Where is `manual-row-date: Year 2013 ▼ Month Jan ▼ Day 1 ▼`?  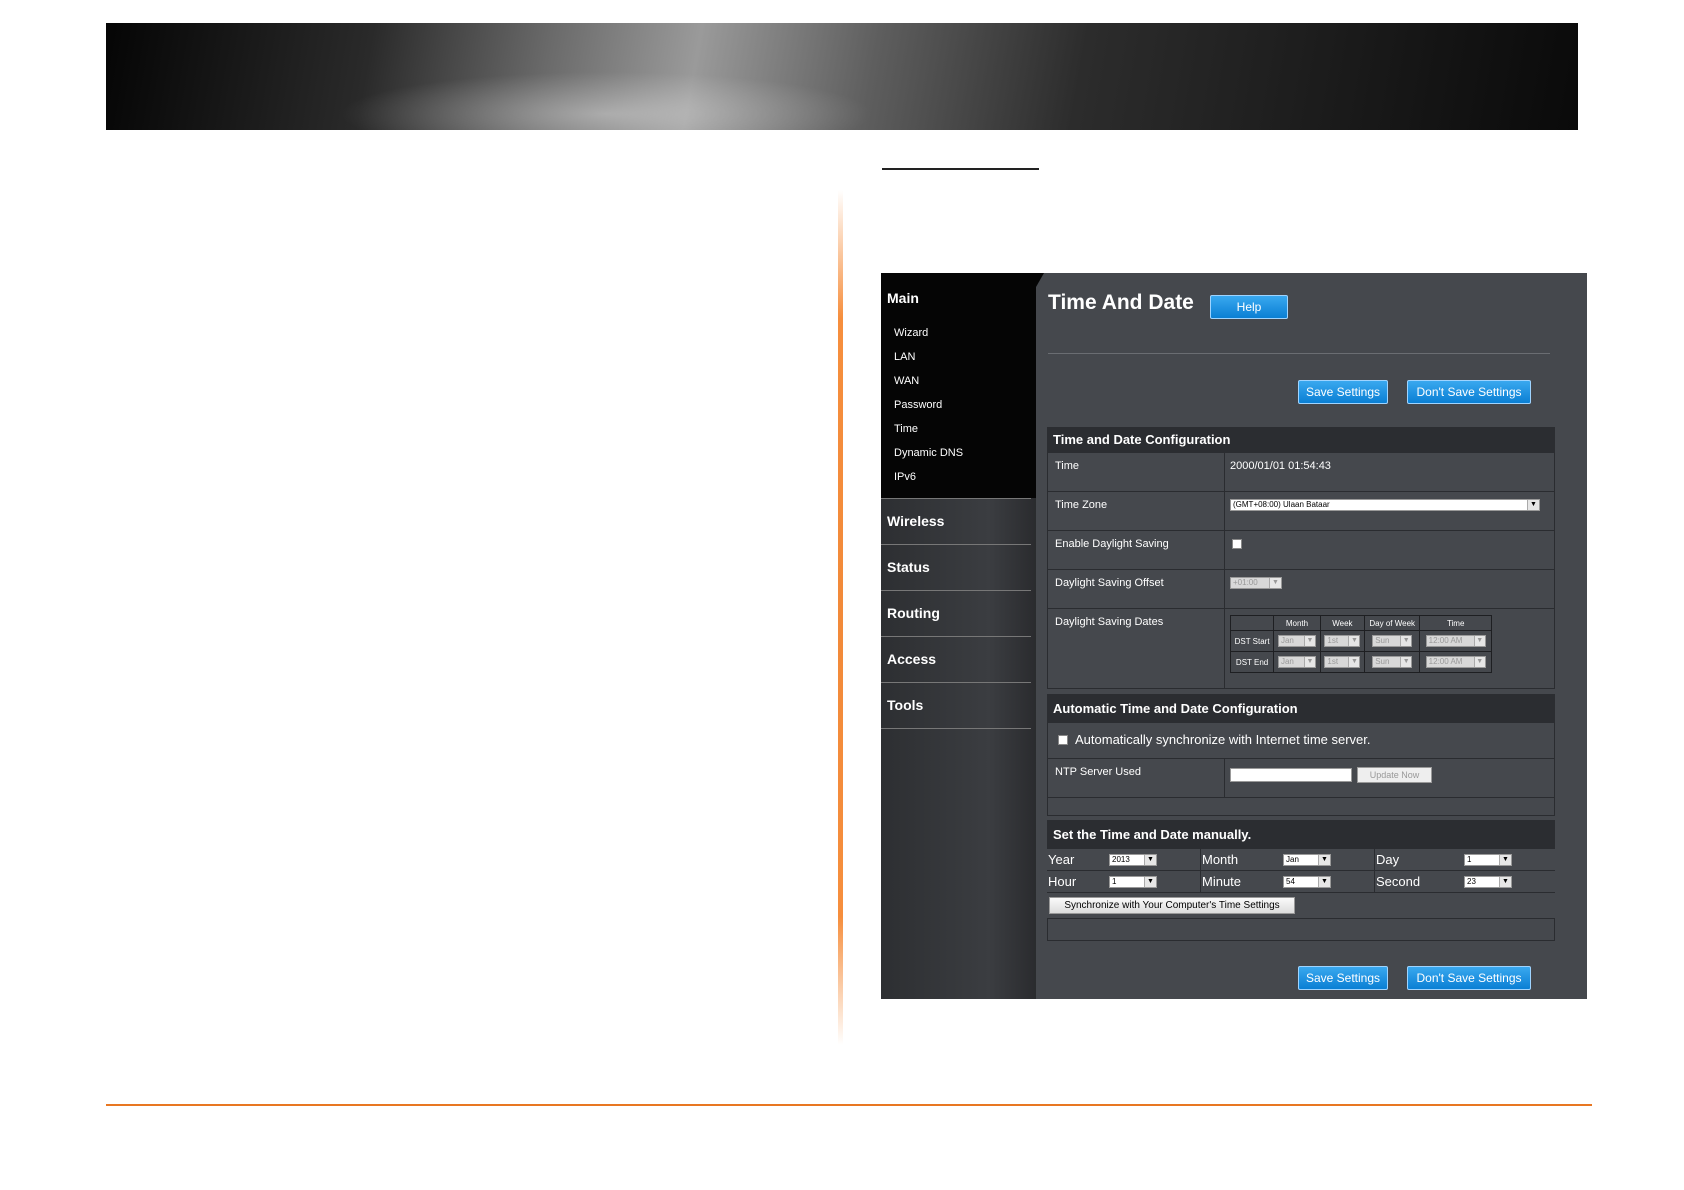 manual-row-date: Year 2013 ▼ Month Jan ▼ Day 1 ▼ is located at coordinates (1301, 860).